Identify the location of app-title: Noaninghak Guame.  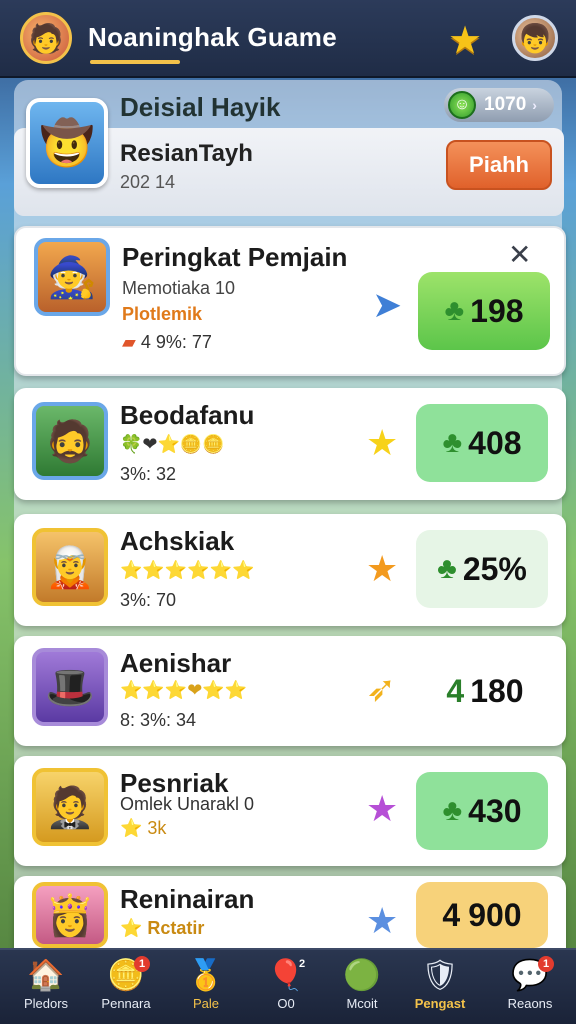
(212, 37).